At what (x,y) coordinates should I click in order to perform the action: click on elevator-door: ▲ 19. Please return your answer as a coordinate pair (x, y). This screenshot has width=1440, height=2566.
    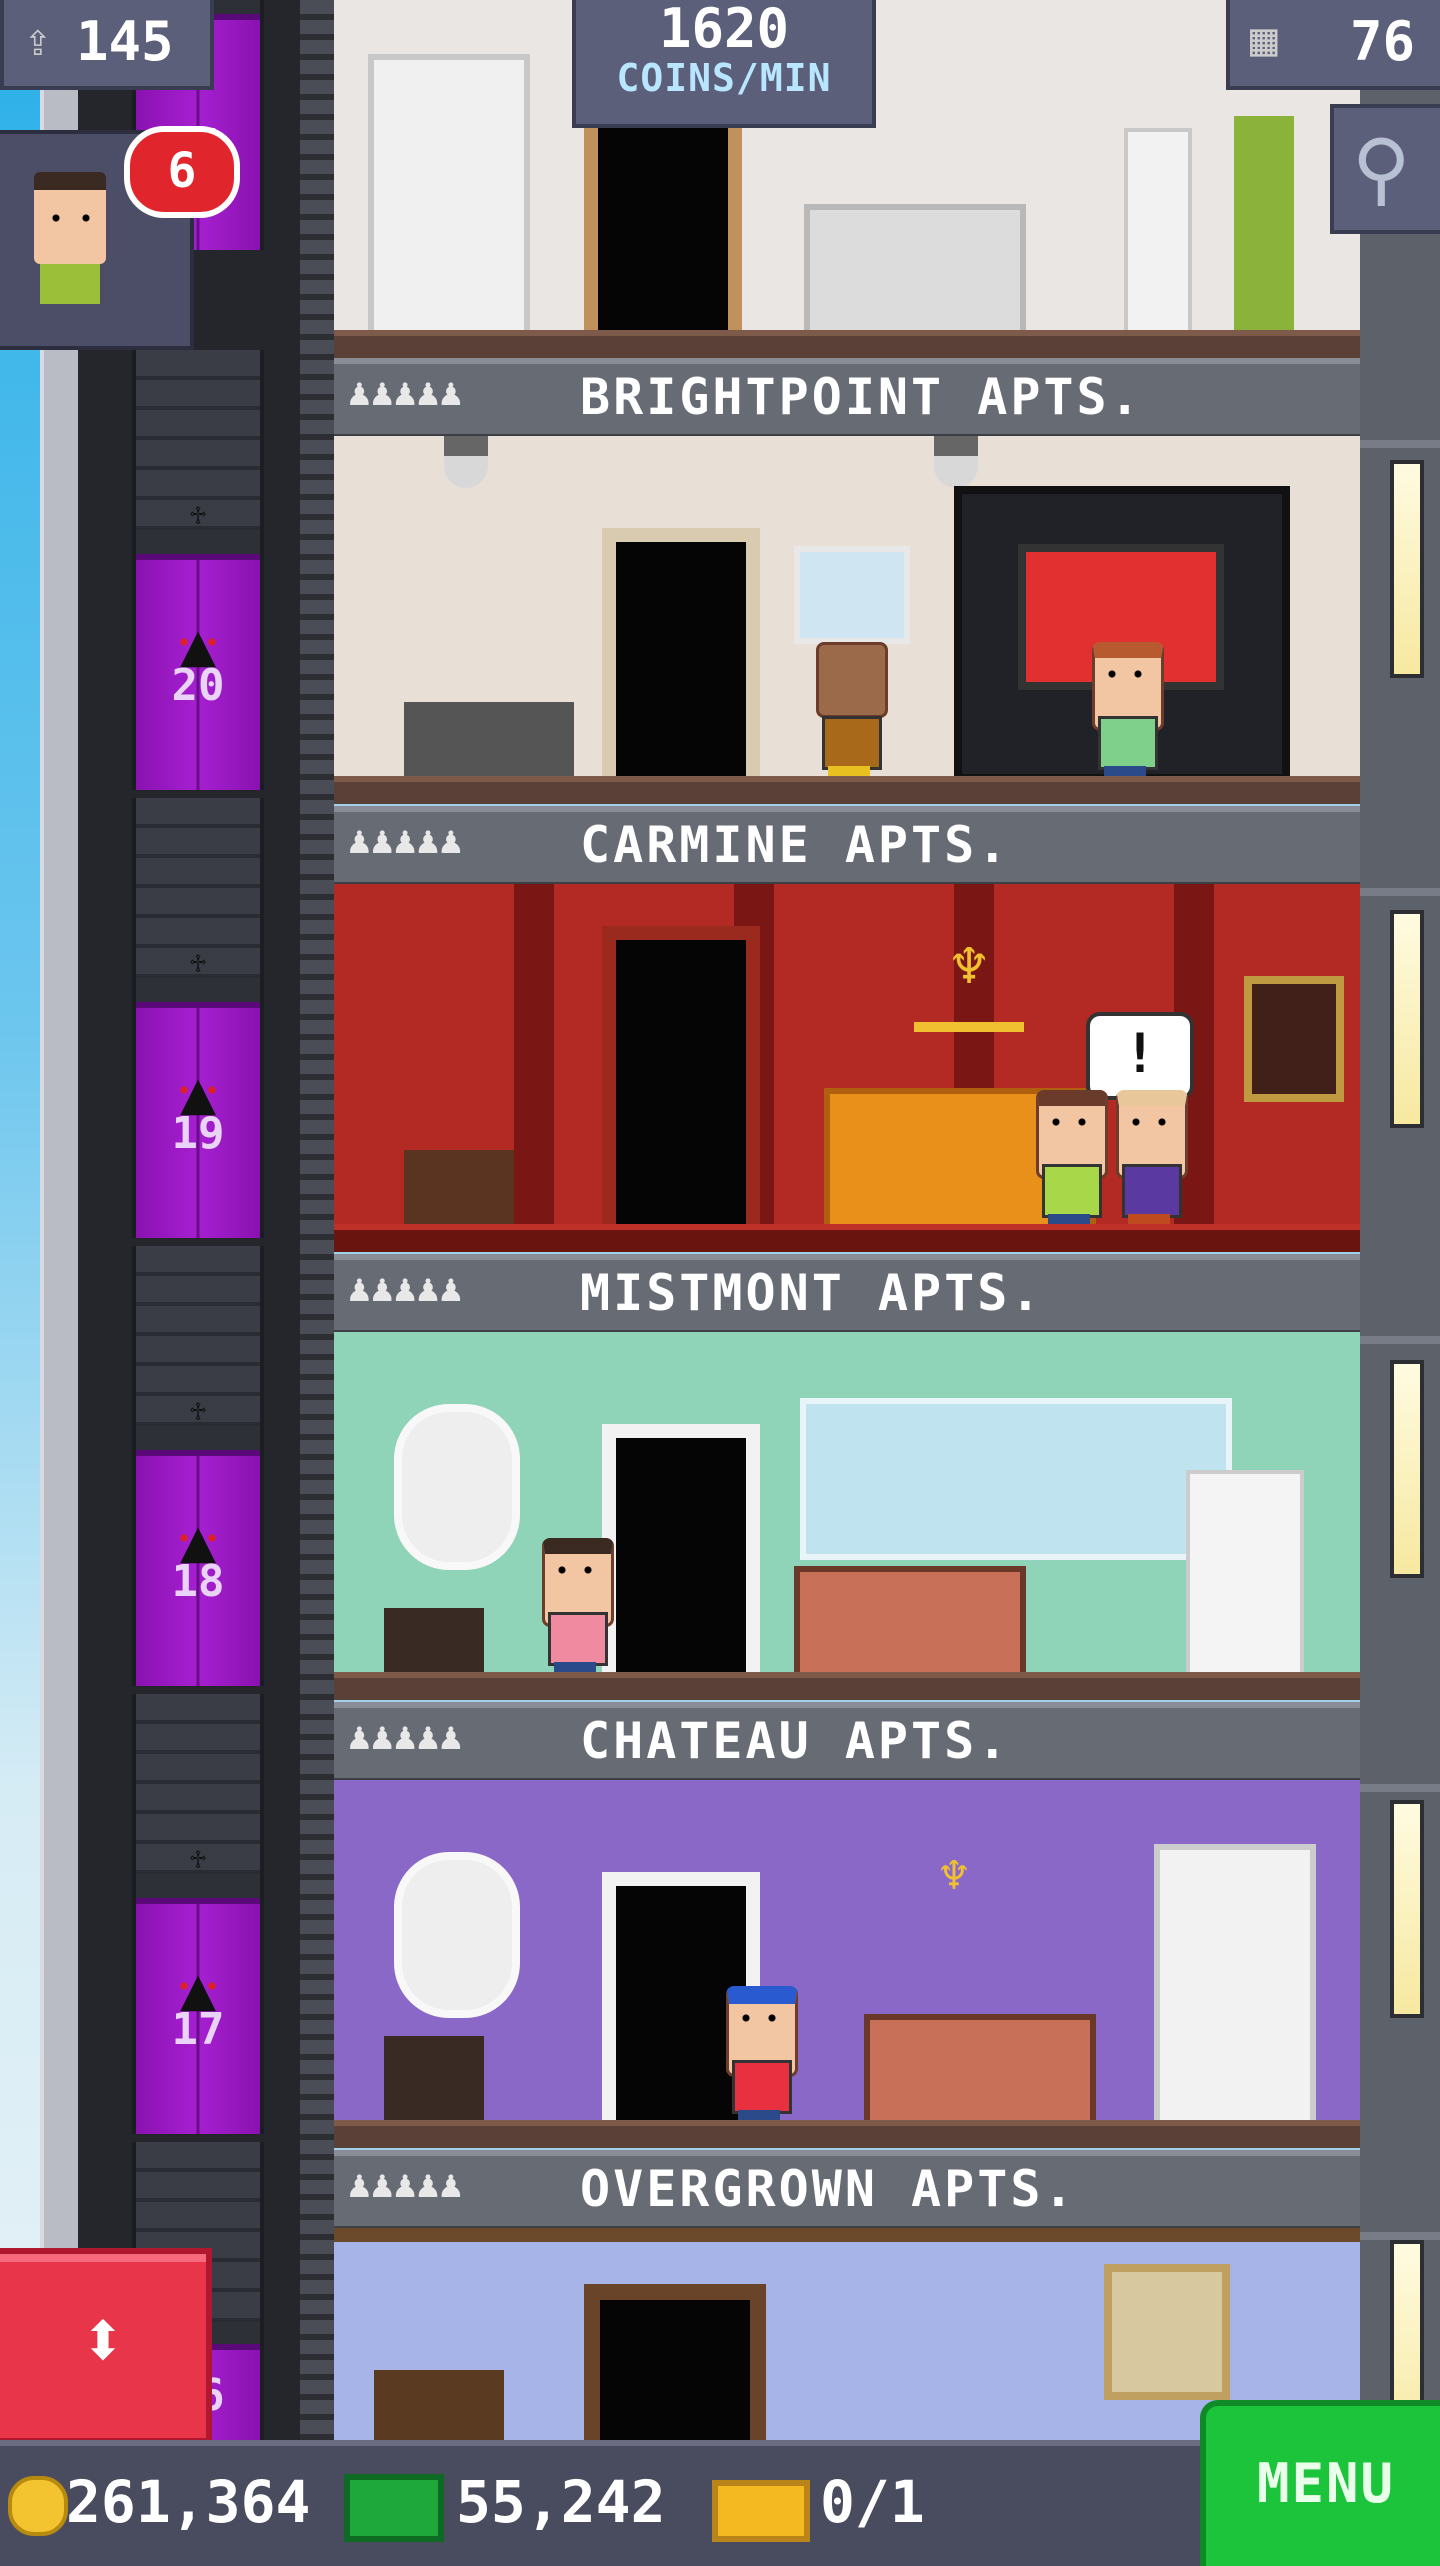
    Looking at the image, I should click on (198, 1120).